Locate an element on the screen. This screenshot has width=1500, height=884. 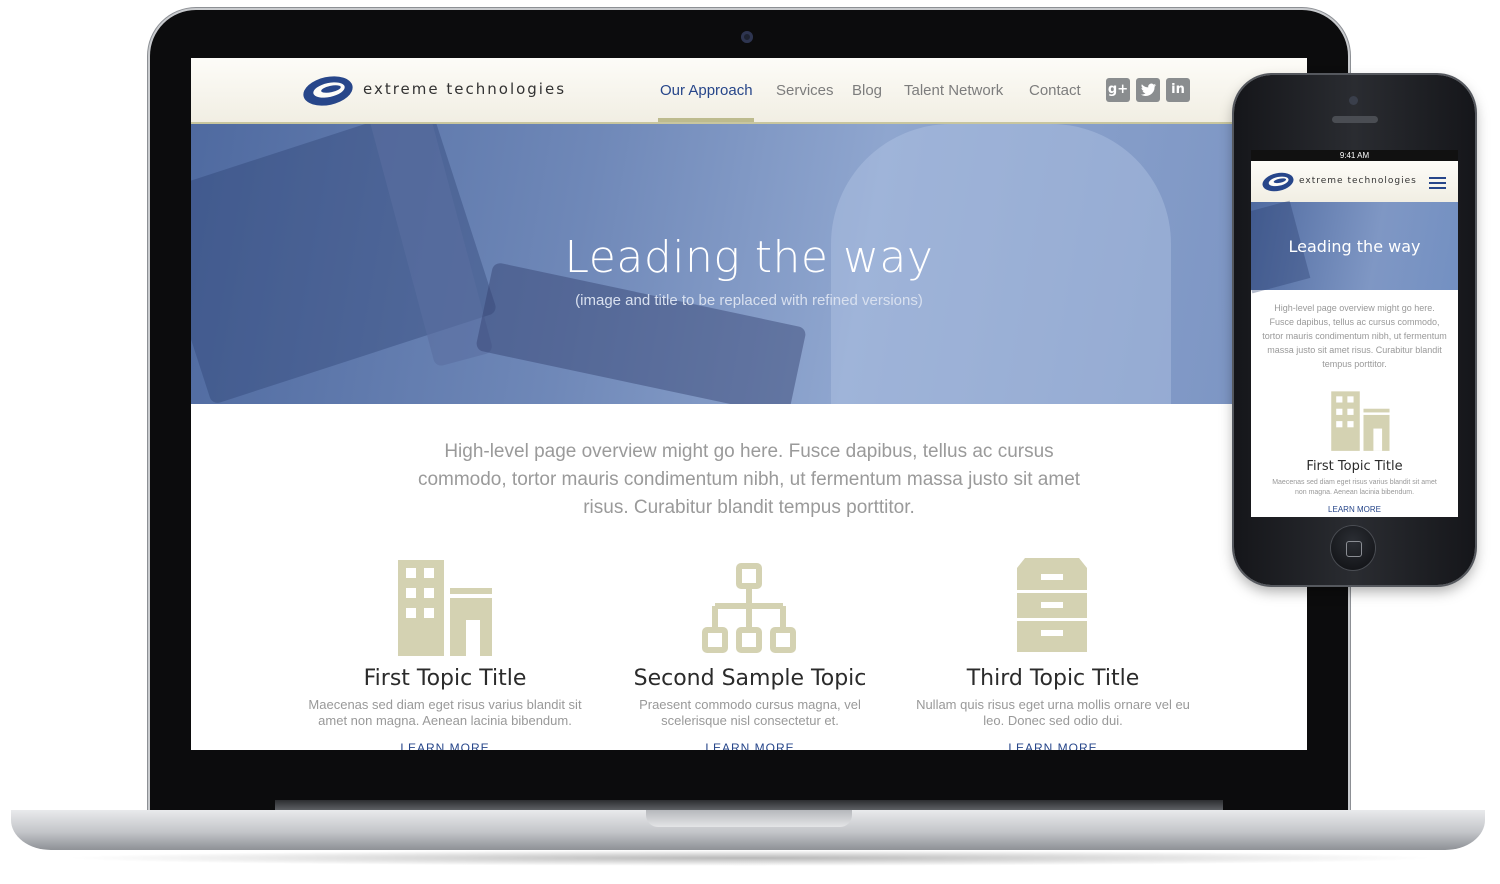
org-chart-icon is located at coordinates (749, 608).